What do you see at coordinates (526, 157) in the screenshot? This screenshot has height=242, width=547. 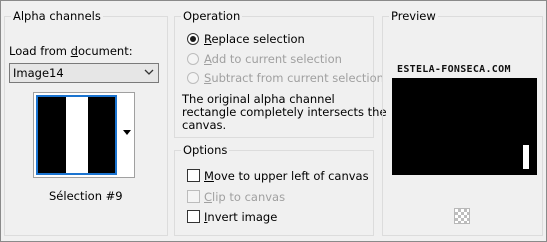 I see `preview-selection-bar` at bounding box center [526, 157].